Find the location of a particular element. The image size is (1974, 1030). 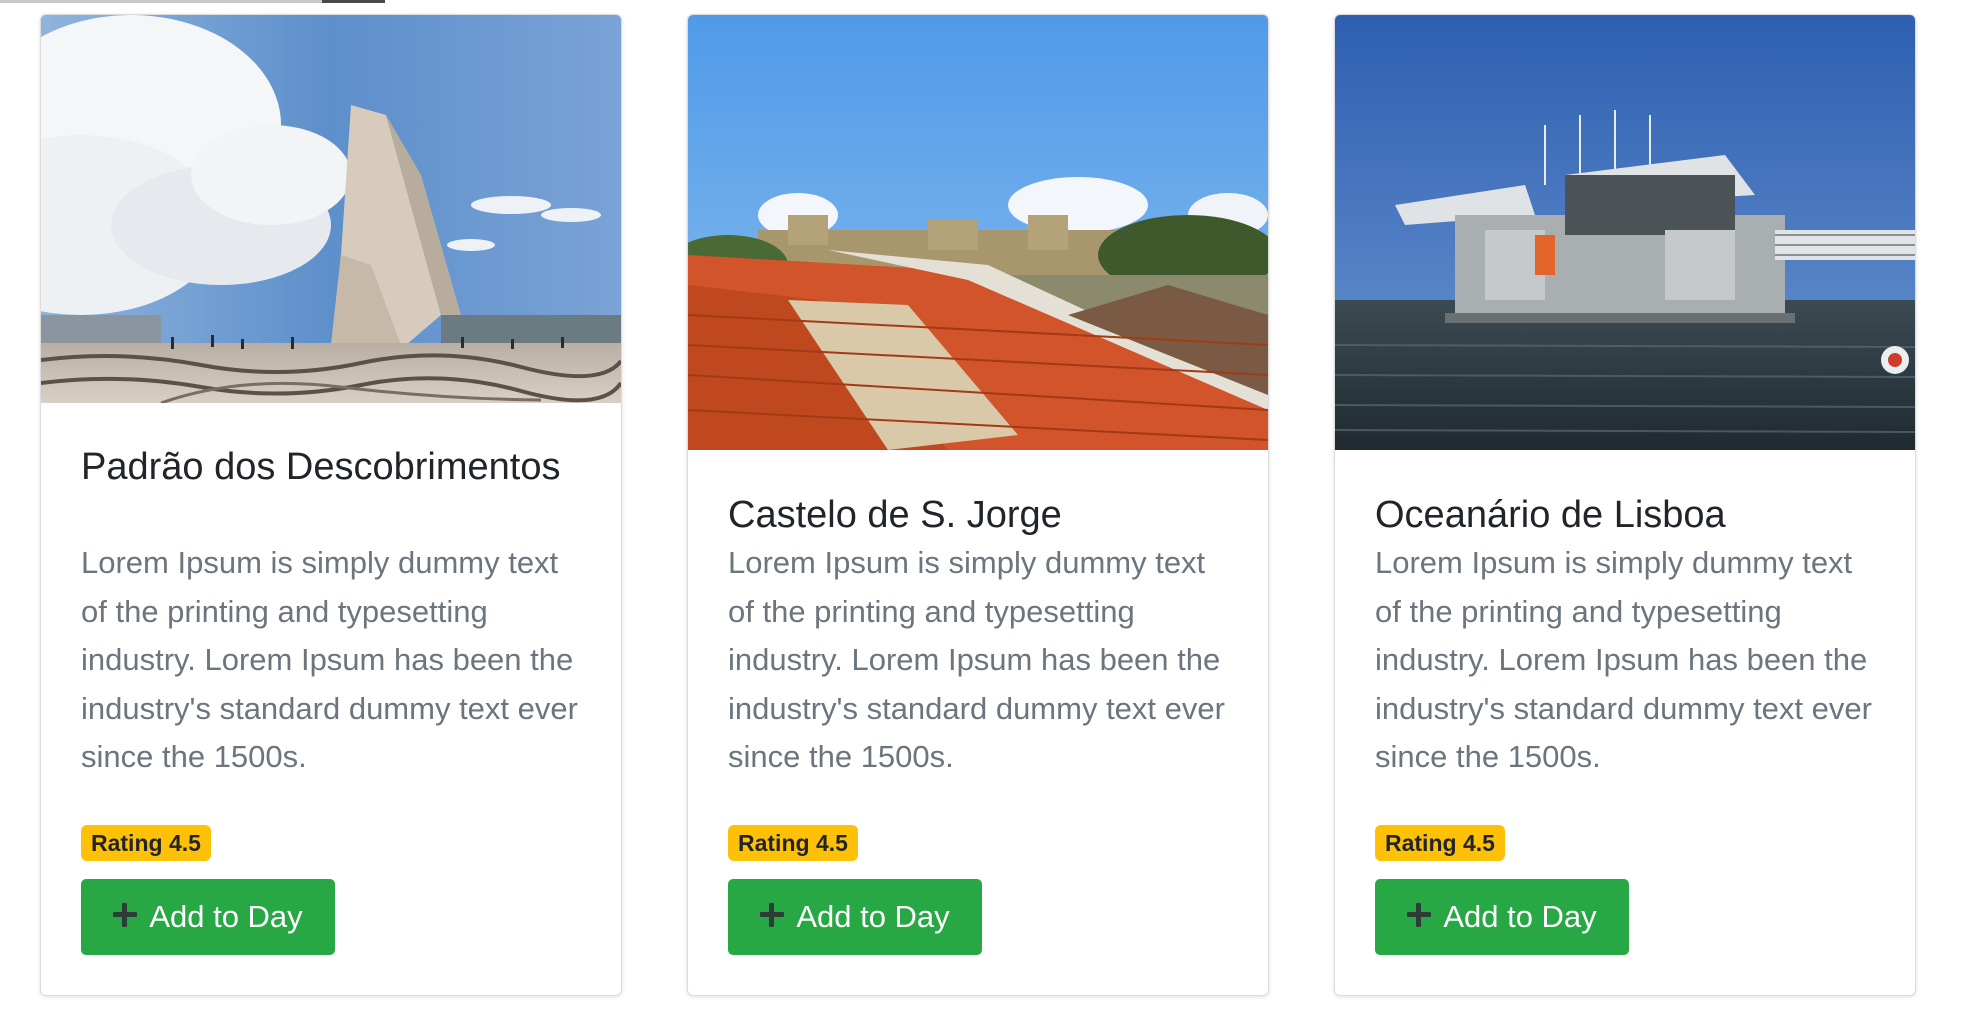

card-title: Padrão dos Descobrimentos is located at coordinates (321, 467).